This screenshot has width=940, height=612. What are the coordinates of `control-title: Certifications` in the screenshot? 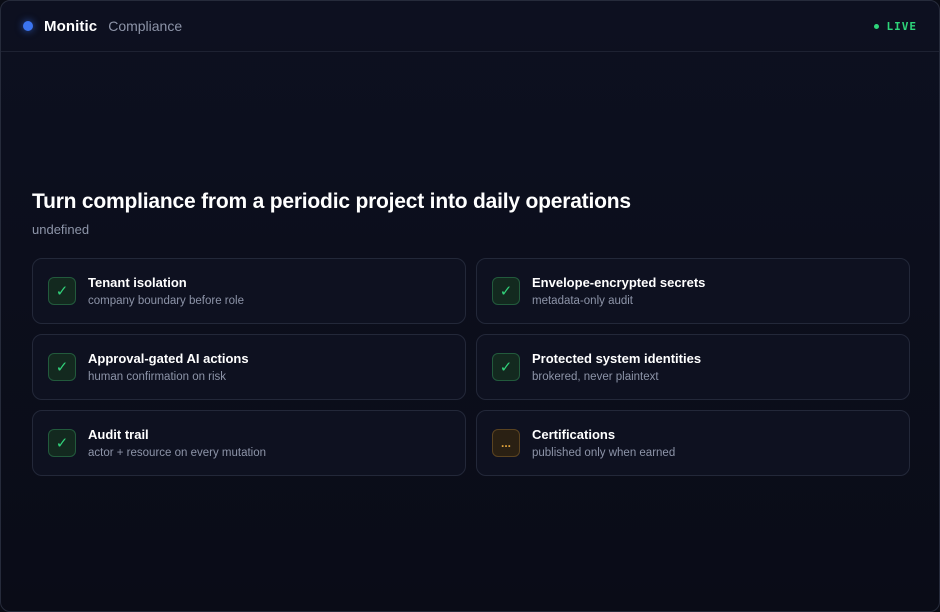 It's located at (574, 434).